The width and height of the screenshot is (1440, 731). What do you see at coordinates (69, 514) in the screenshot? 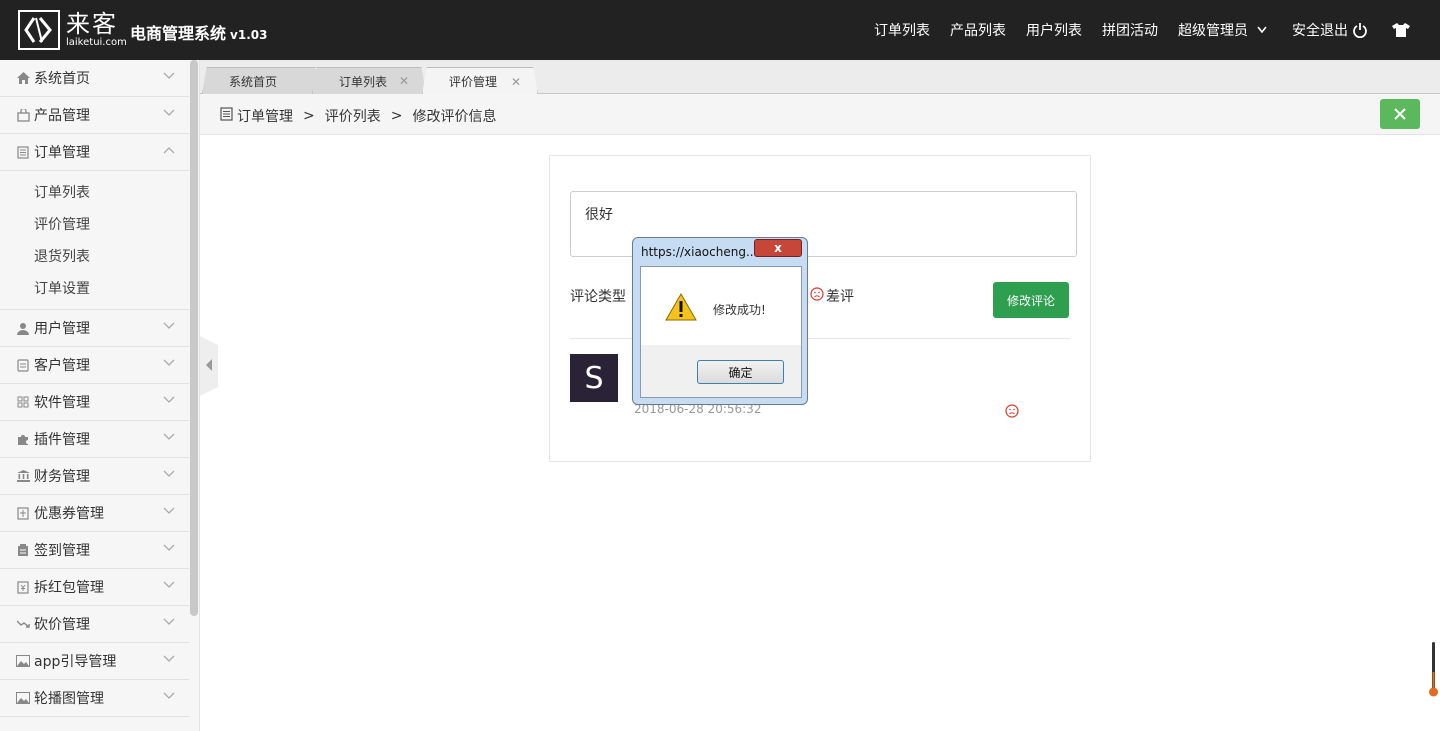
I see `sidebar-item-label: 优惠券管理` at bounding box center [69, 514].